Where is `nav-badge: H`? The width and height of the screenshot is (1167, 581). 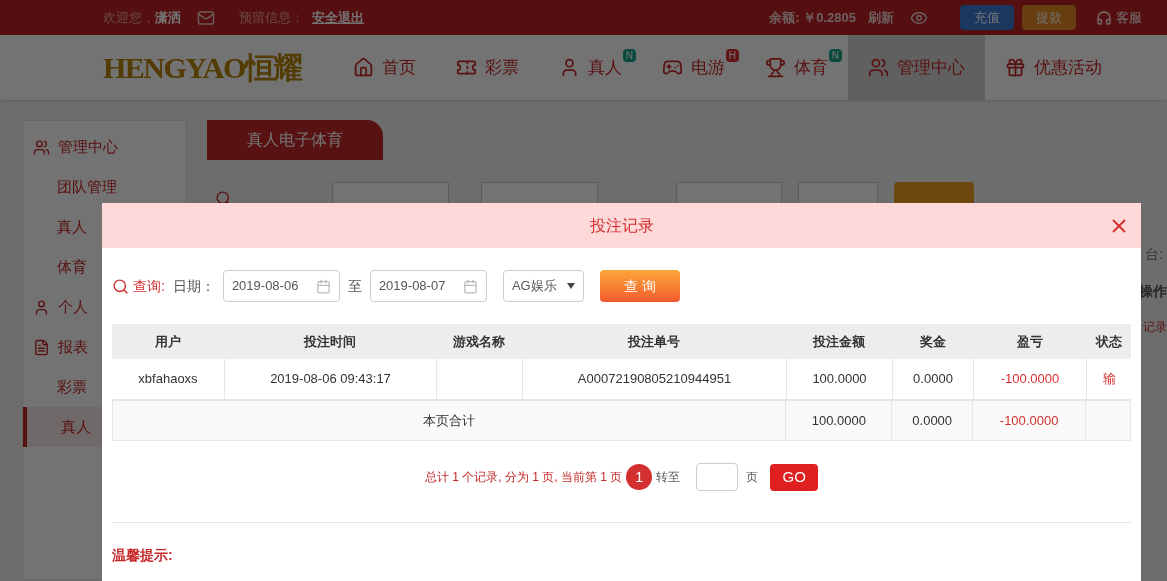
nav-badge: H is located at coordinates (732, 55).